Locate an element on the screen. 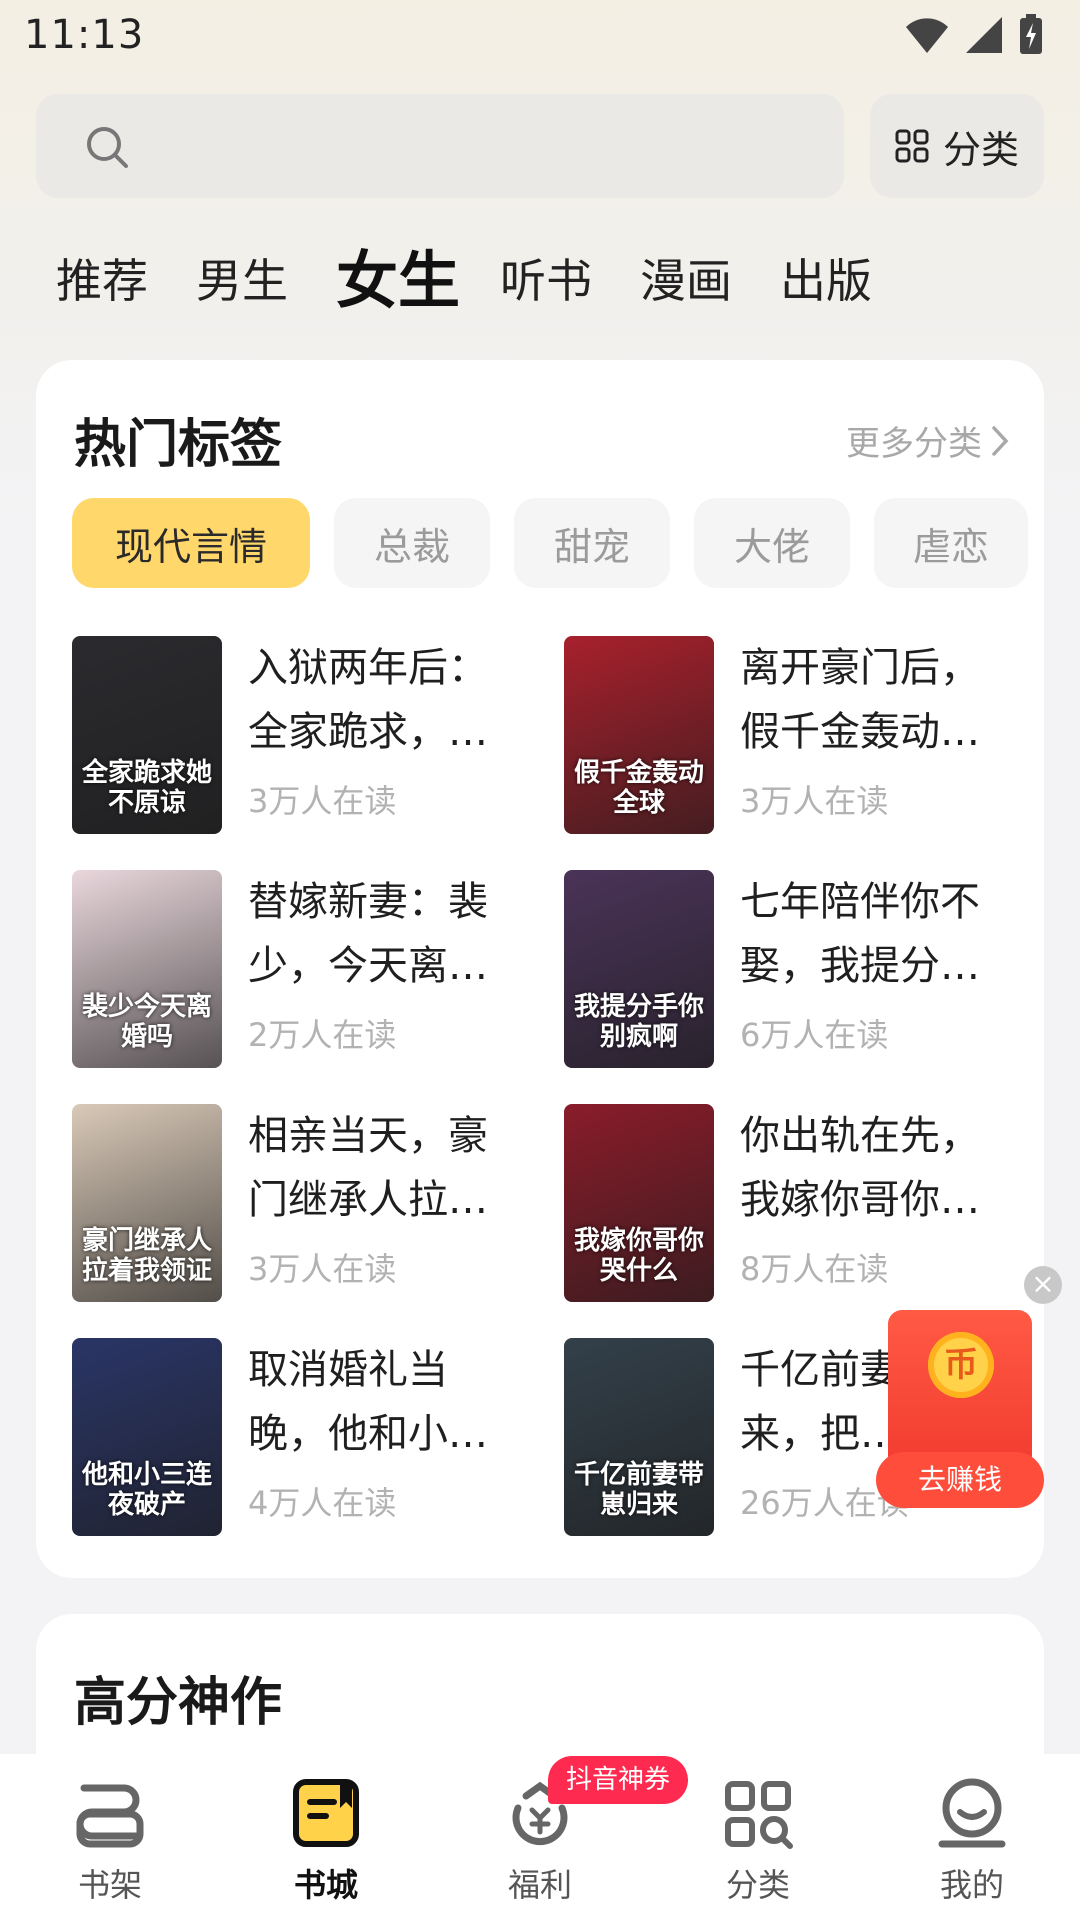 The image size is (1080, 1920). status-time: 11:13 is located at coordinates (84, 35).